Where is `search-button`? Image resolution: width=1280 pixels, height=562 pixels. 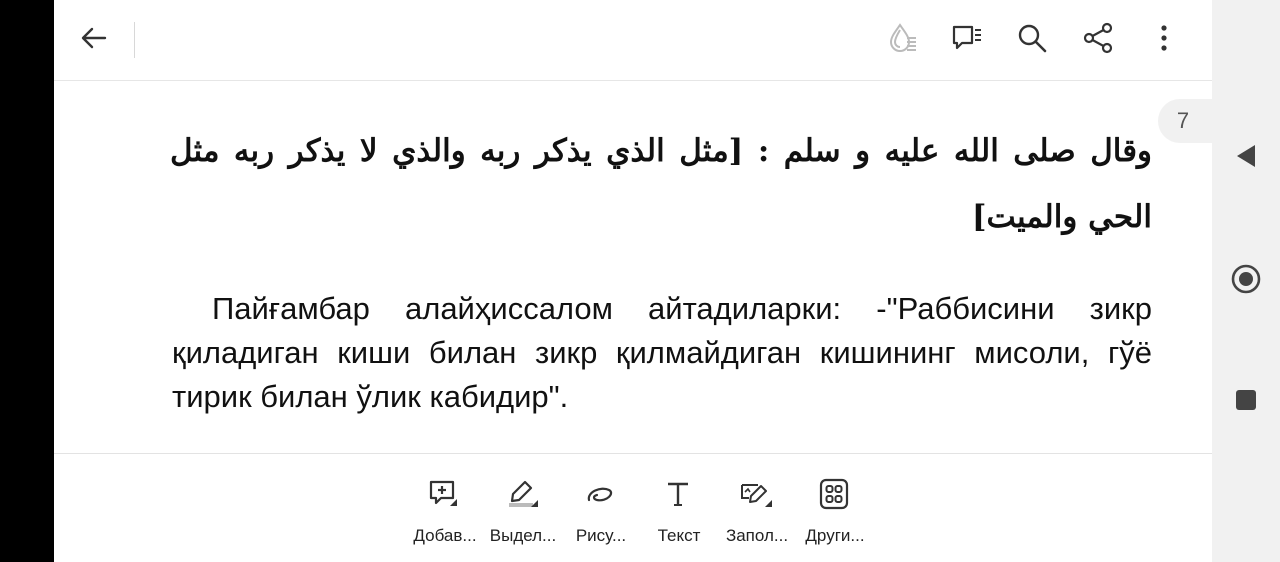 search-button is located at coordinates (1032, 40).